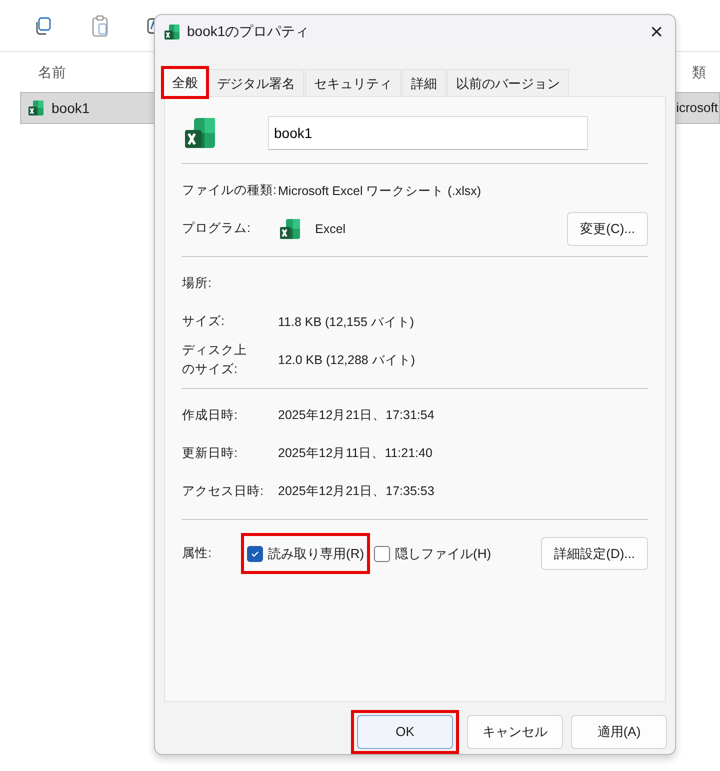  What do you see at coordinates (508, 82) in the screenshot?
I see `tab: 以前のバージョン` at bounding box center [508, 82].